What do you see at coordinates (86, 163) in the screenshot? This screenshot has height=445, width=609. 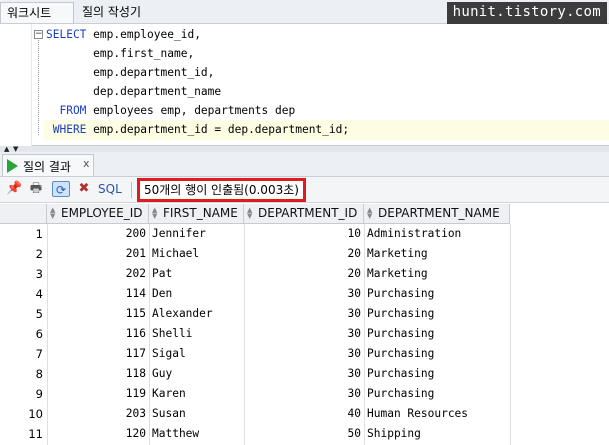 I see `close-icon: x` at bounding box center [86, 163].